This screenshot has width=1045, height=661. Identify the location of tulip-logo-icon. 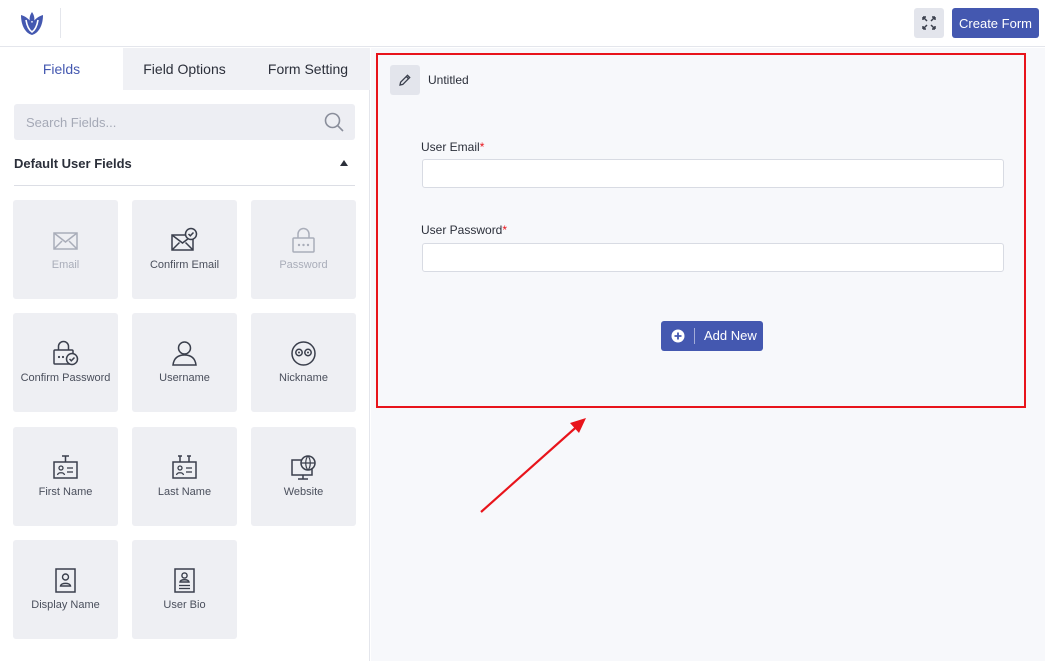
(32, 23).